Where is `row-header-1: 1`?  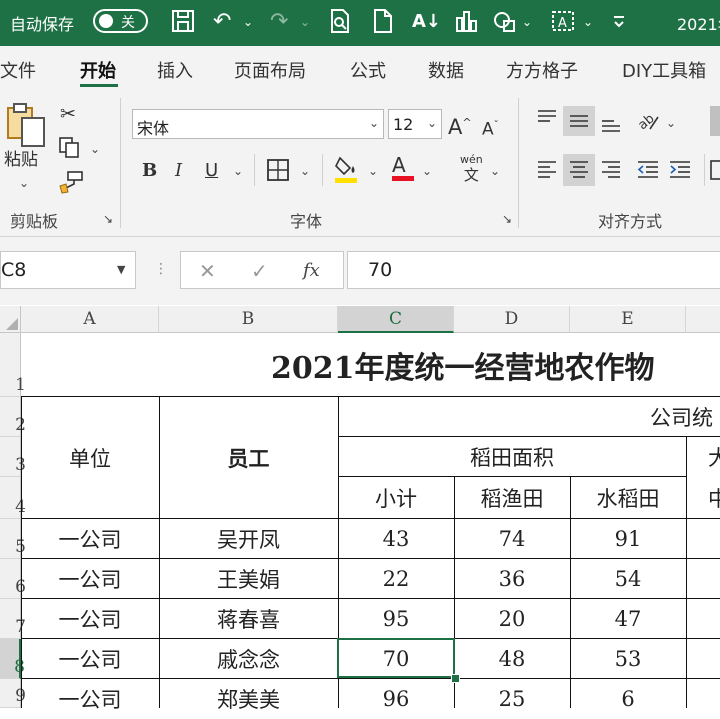
row-header-1: 1 is located at coordinates (13, 365).